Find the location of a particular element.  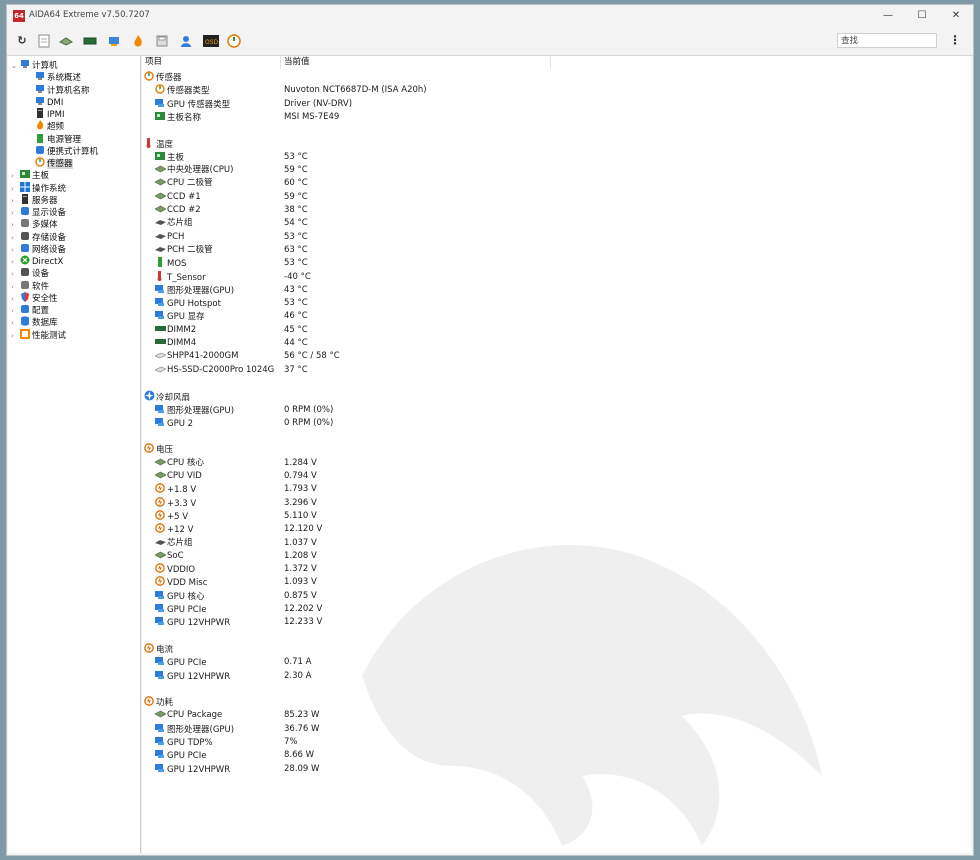

group-header: 传感器 is located at coordinates (163, 77).